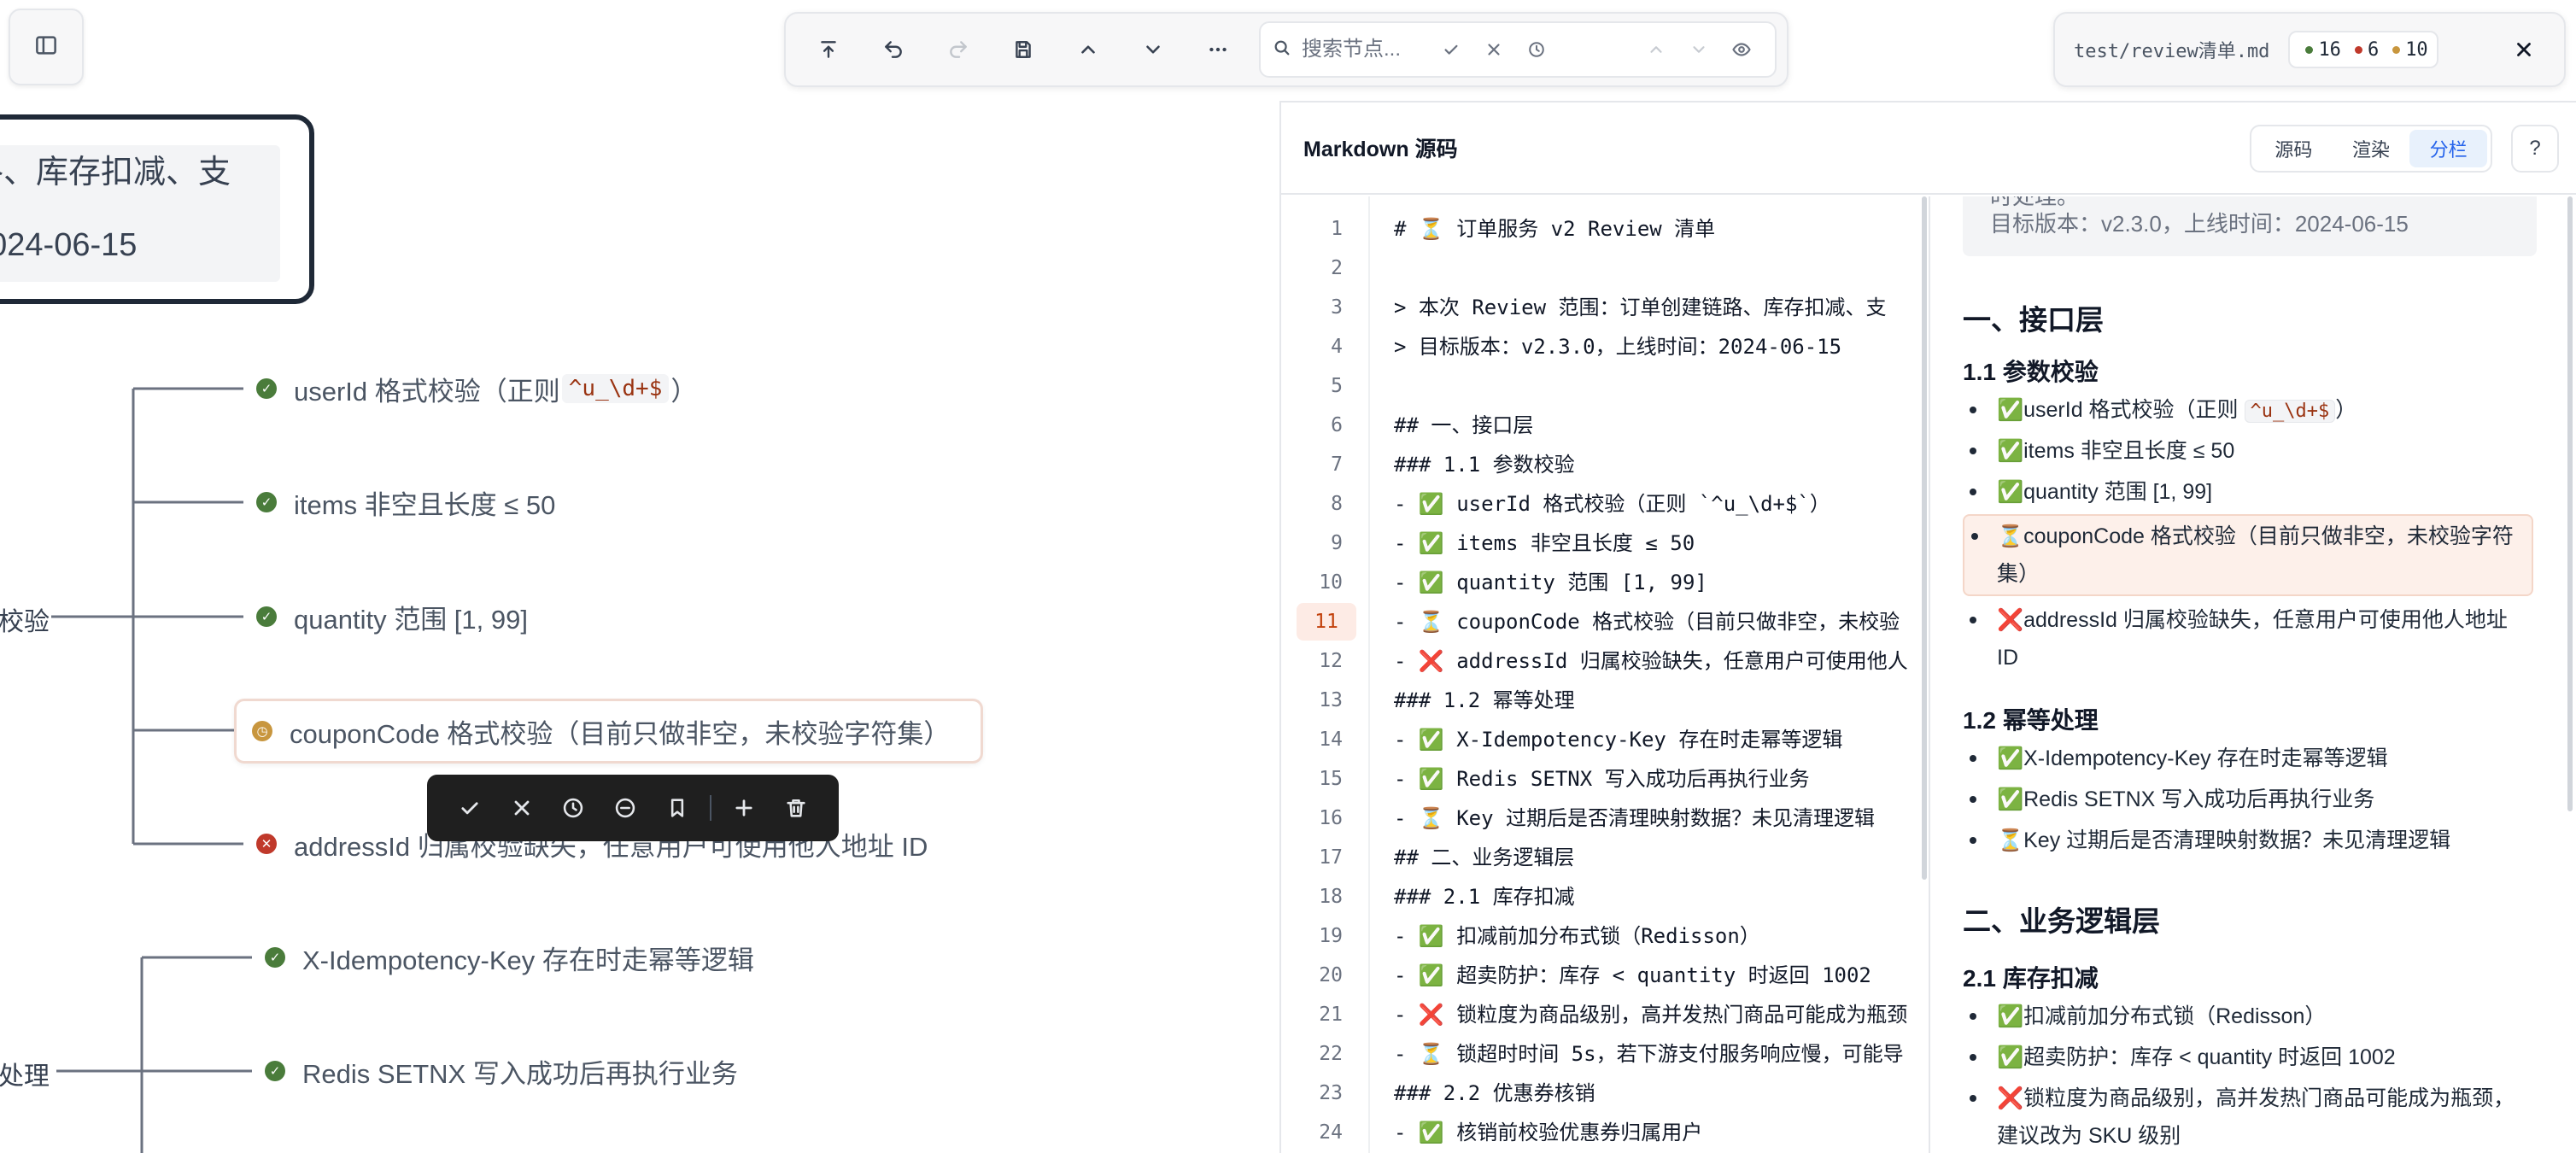  What do you see at coordinates (25, 619) in the screenshot?
I see `branch-node-params: 校验` at bounding box center [25, 619].